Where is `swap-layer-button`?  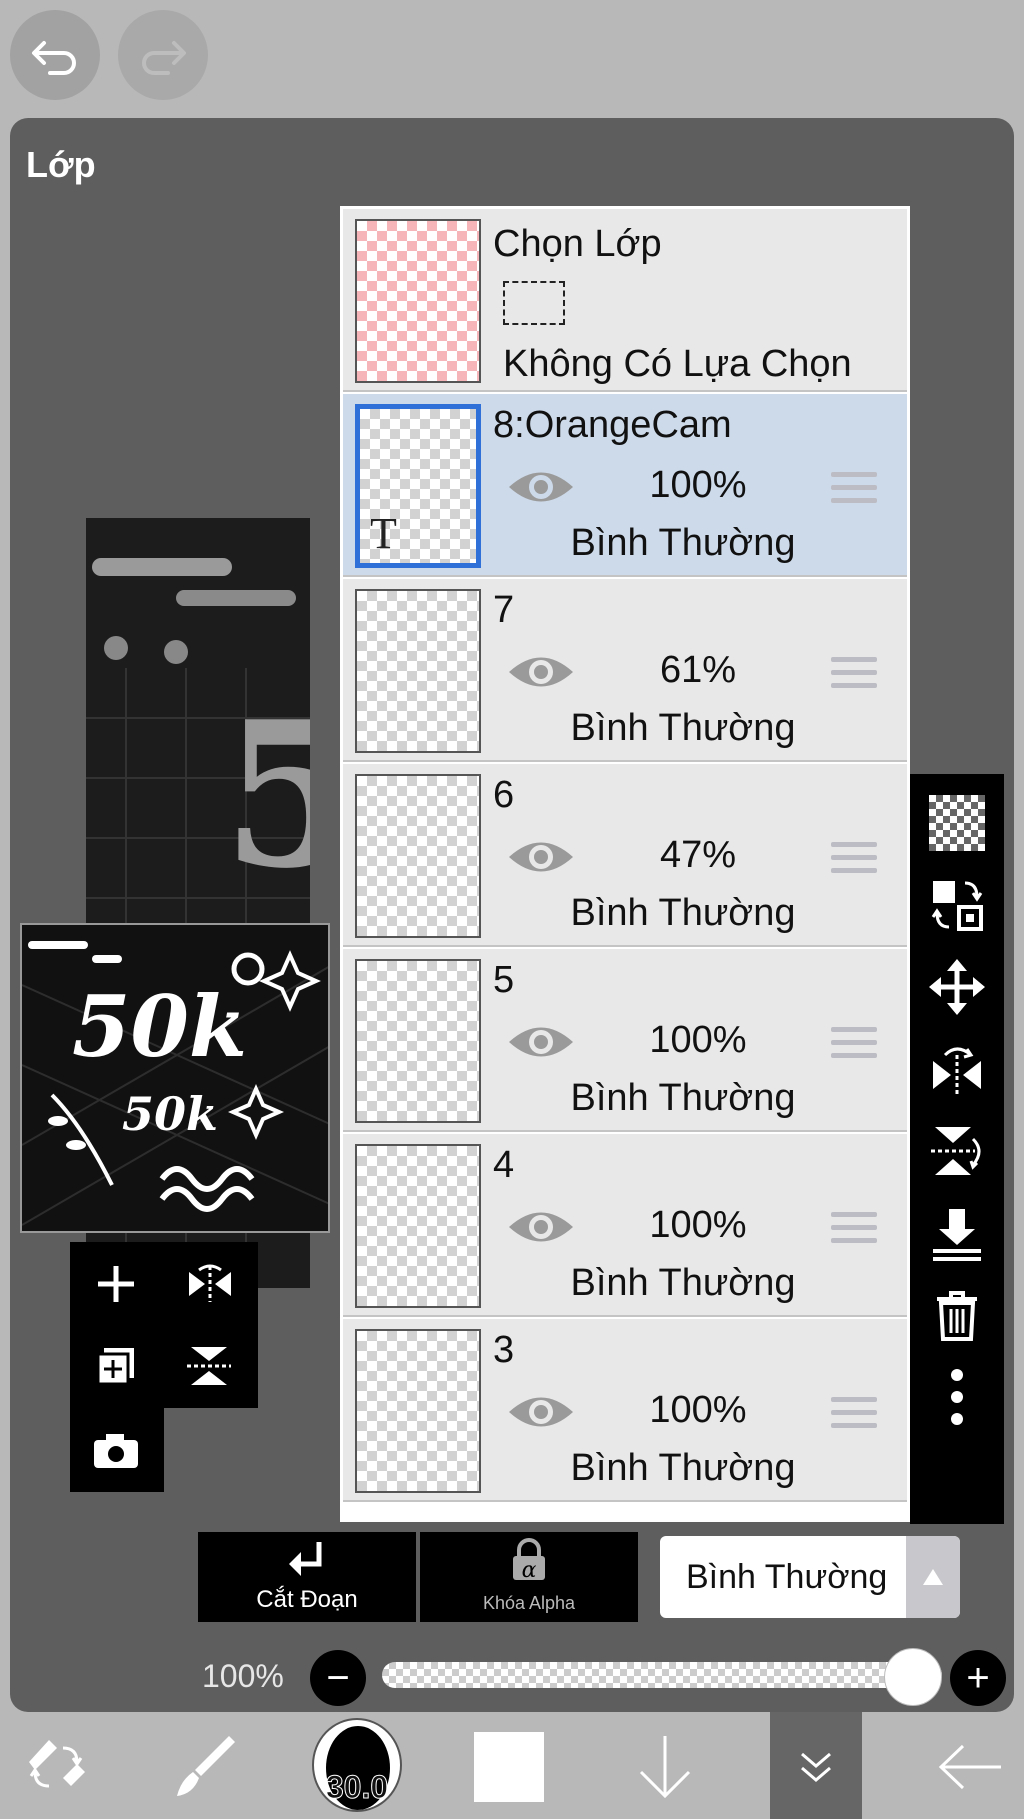
swap-layer-button is located at coordinates (957, 905).